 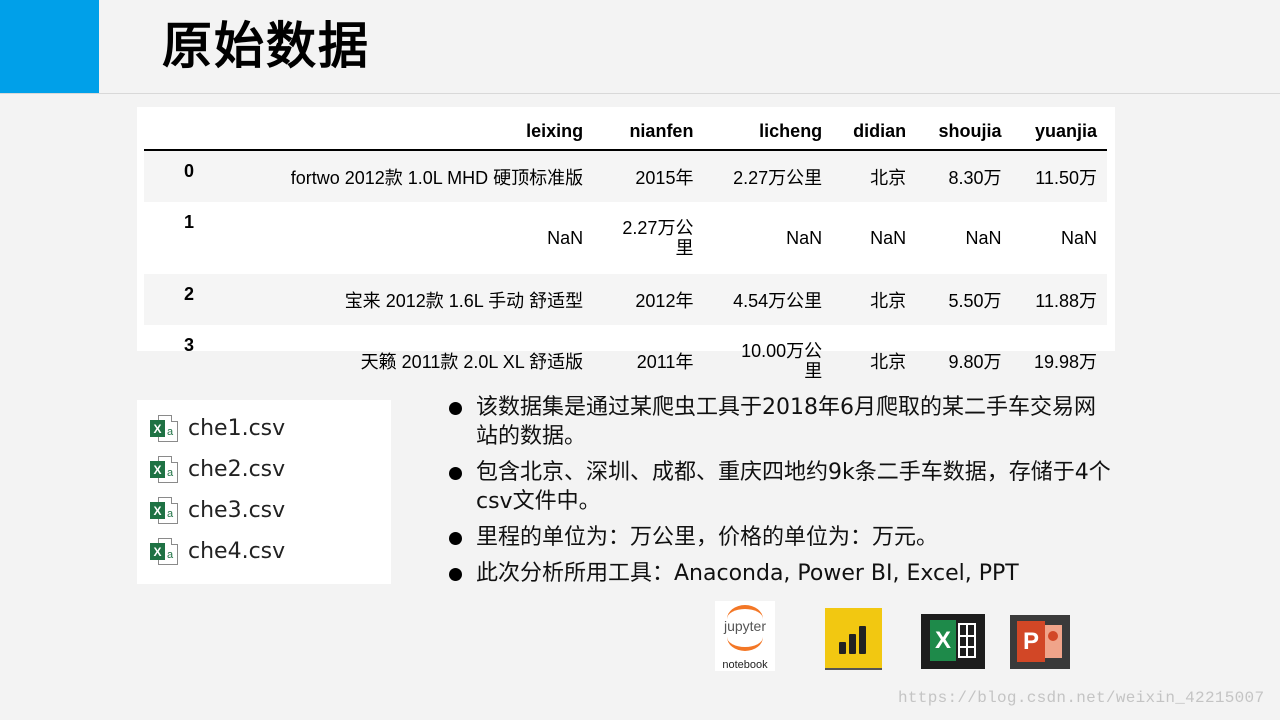 I want to click on row-index: 0, so click(x=188, y=171).